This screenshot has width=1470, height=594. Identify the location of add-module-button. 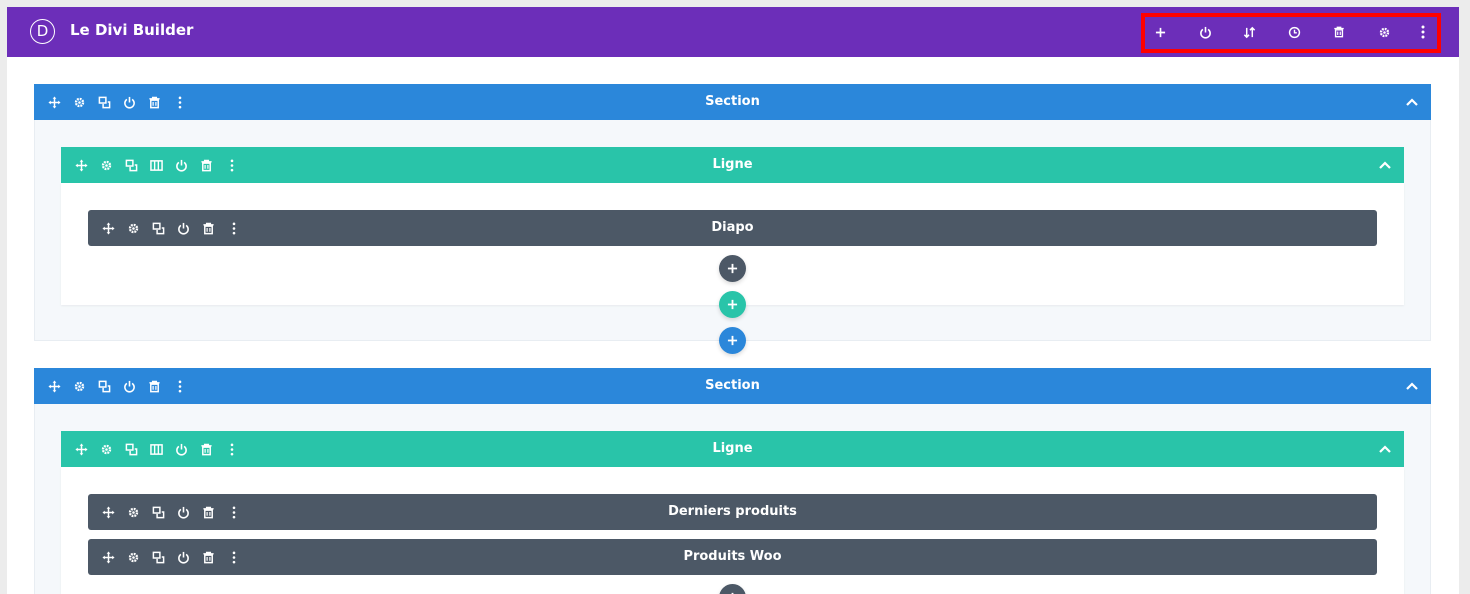
(732, 268).